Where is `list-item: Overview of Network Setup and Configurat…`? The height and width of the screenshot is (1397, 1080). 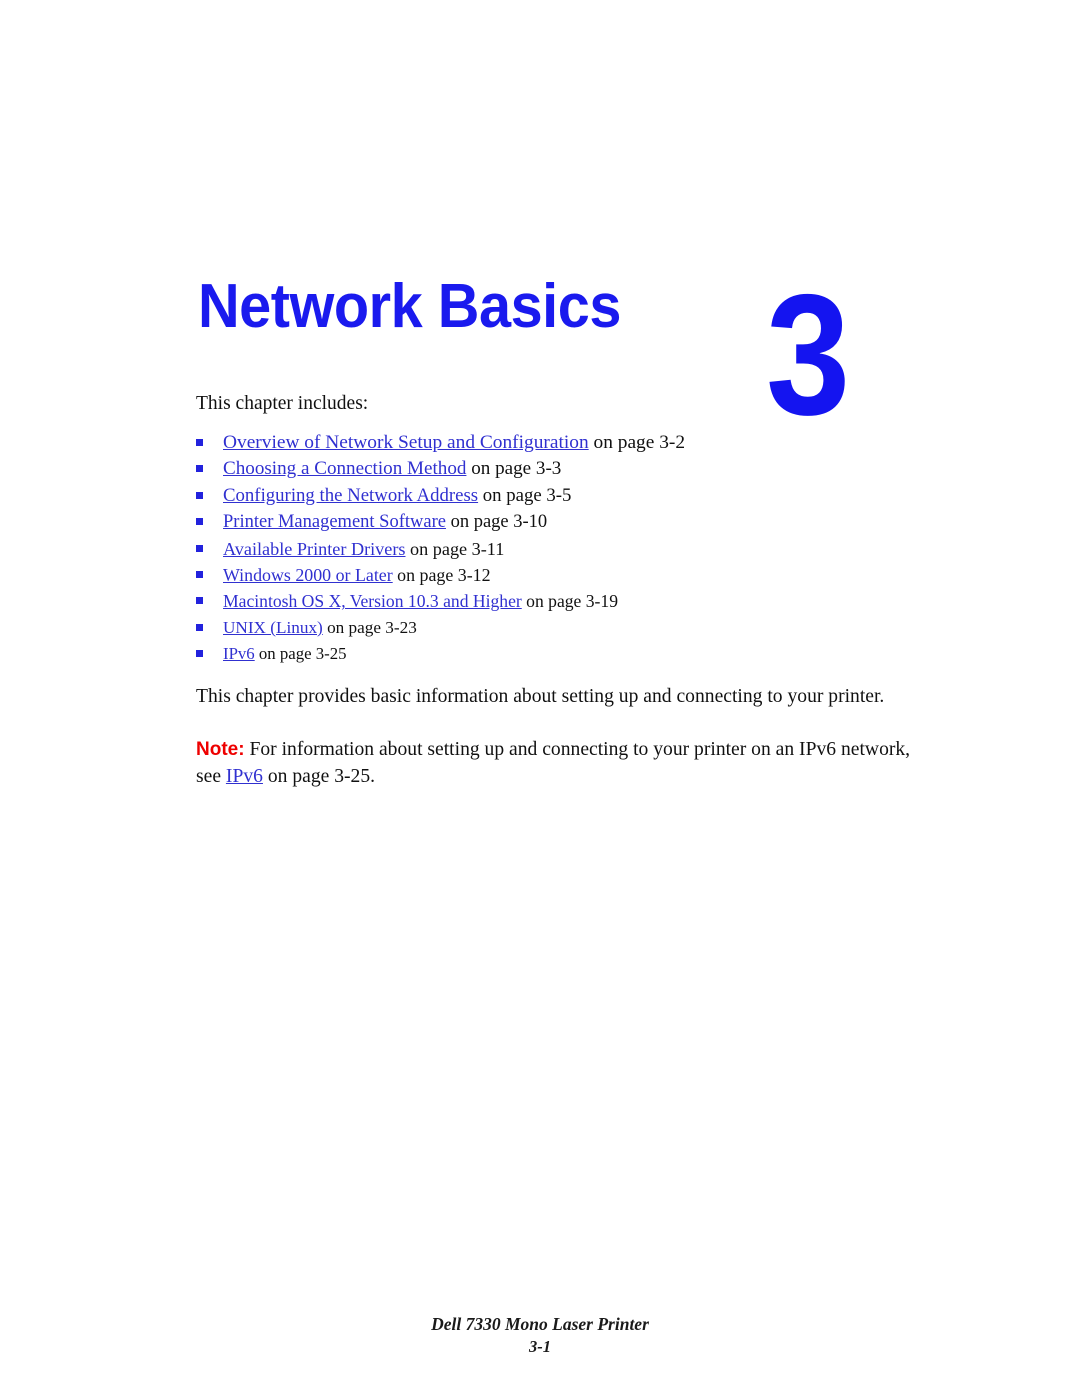
list-item: Overview of Network Setup and Configurat… is located at coordinates (558, 443).